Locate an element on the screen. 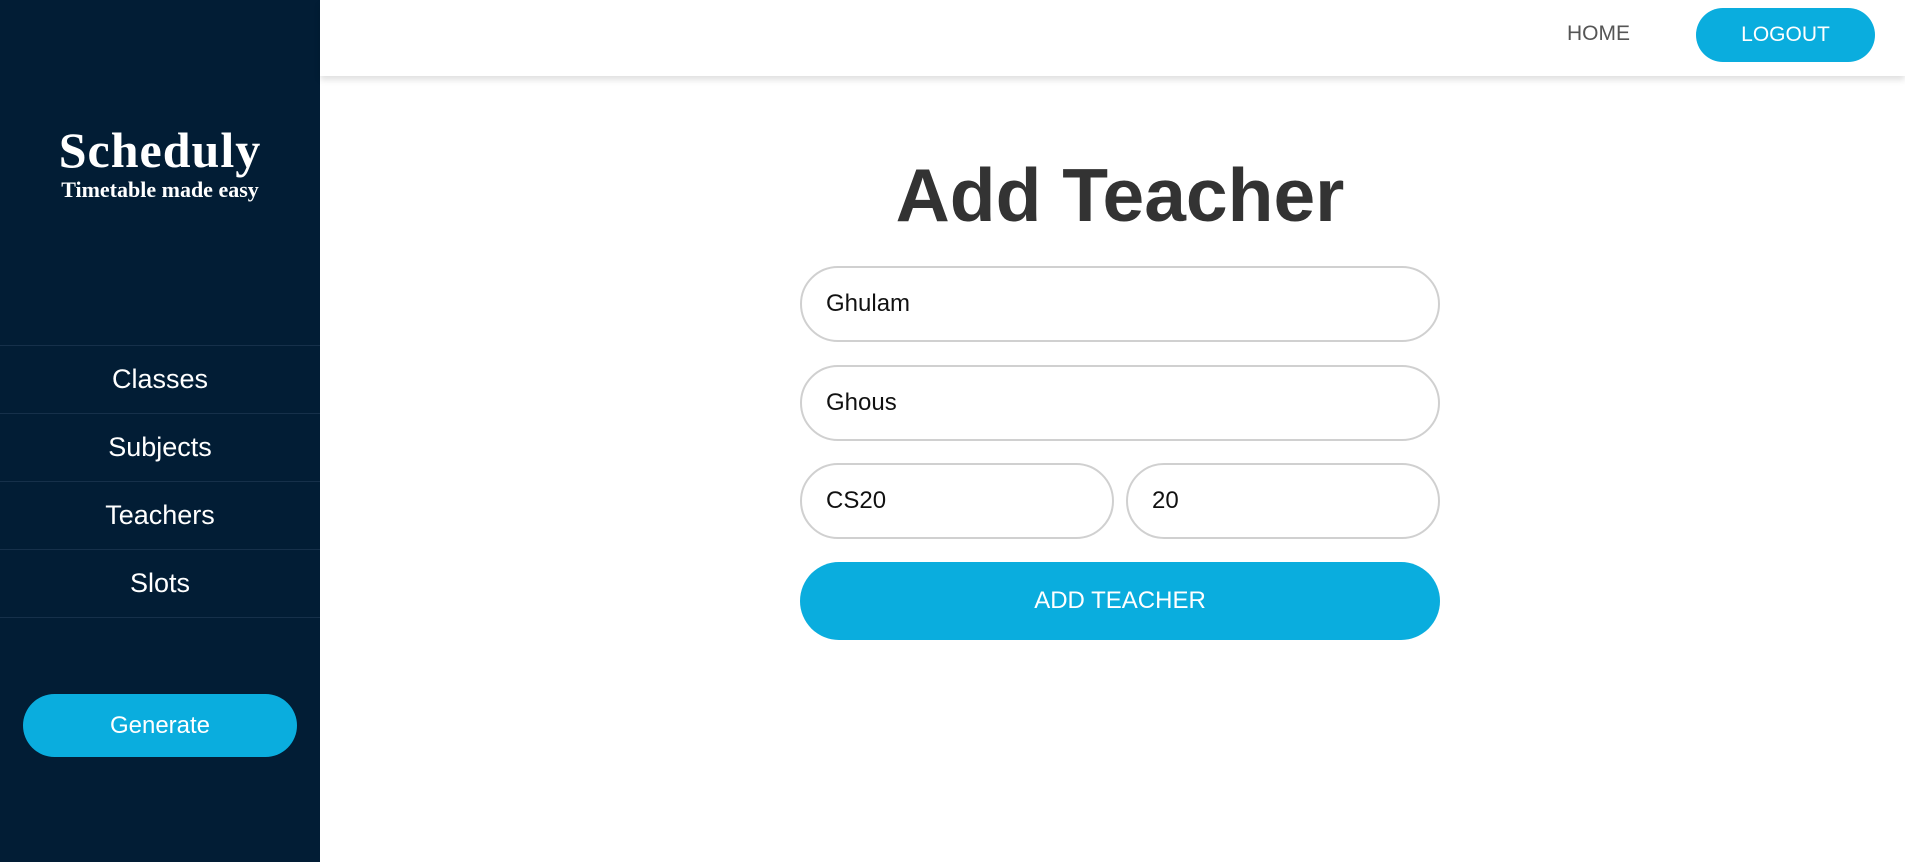  add-teacher-button: ADD TEACHER is located at coordinates (1120, 601).